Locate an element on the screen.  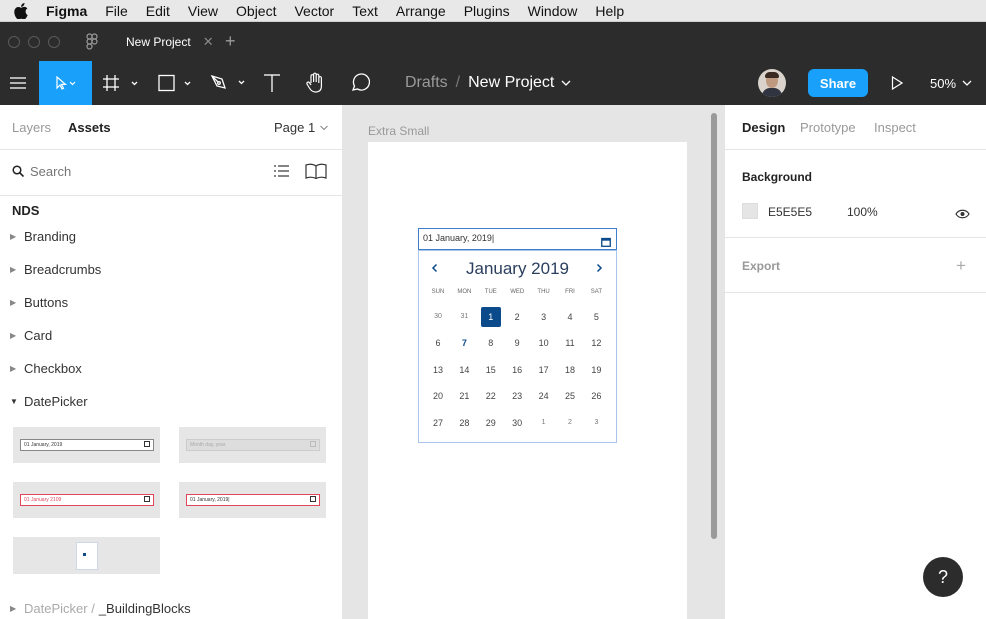
menu-arrange: Arrange is located at coordinates (421, 11).